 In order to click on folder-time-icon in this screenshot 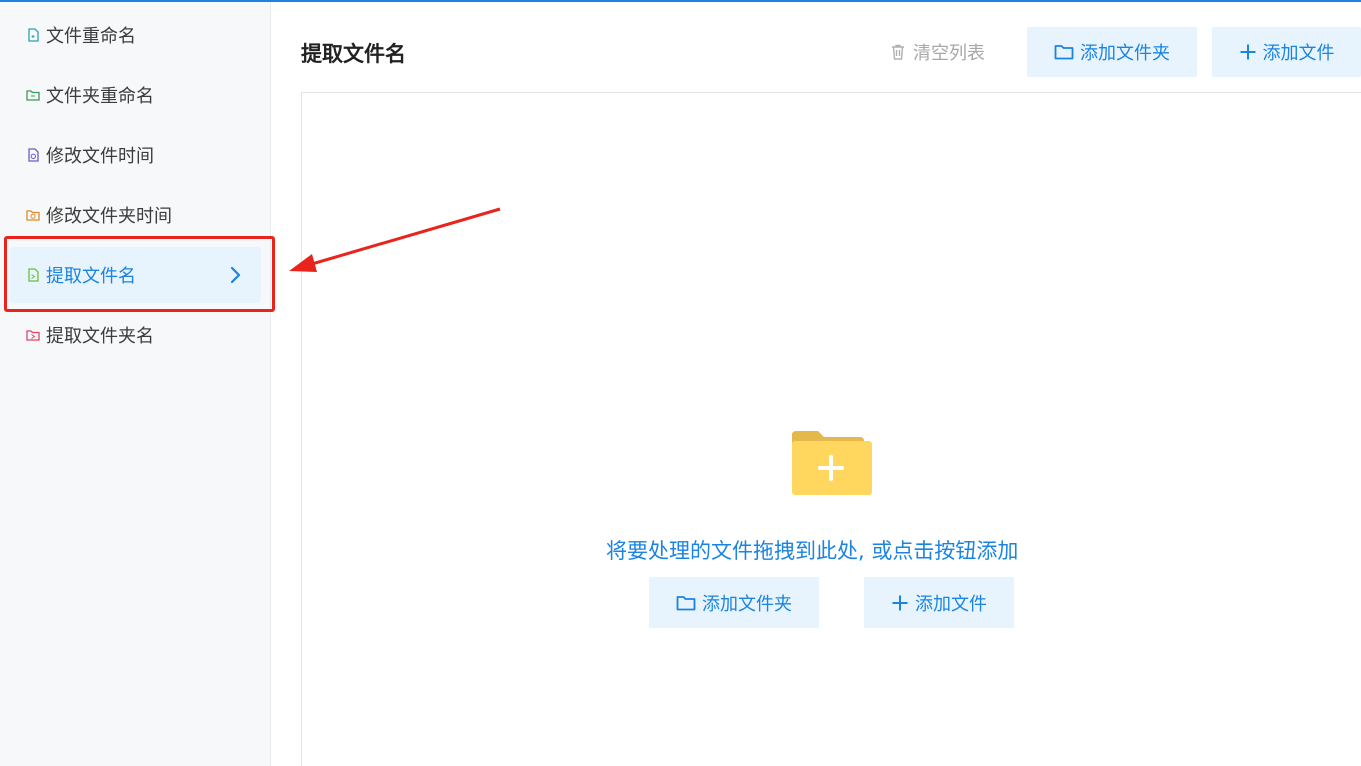, I will do `click(33, 215)`.